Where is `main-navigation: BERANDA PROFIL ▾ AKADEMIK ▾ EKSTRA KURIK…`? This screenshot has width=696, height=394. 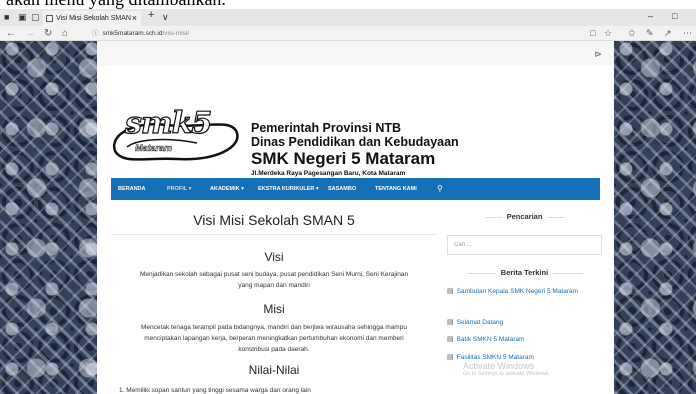
main-navigation: BERANDA PROFIL ▾ AKADEMIK ▾ EKSTRA KURIK… is located at coordinates (355, 189).